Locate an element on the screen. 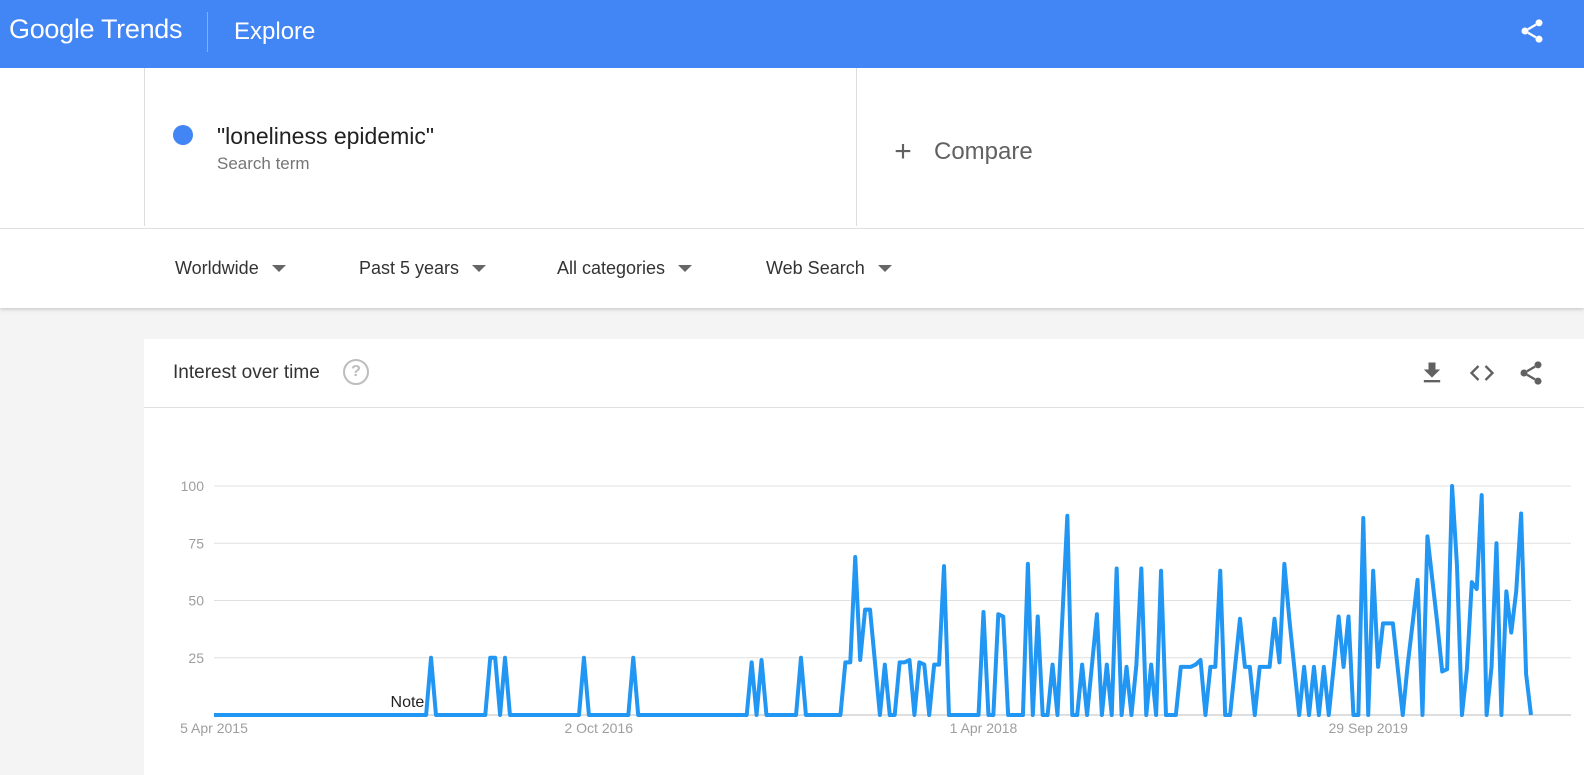  search-term-text: "loneliness epidemic" is located at coordinates (325, 136).